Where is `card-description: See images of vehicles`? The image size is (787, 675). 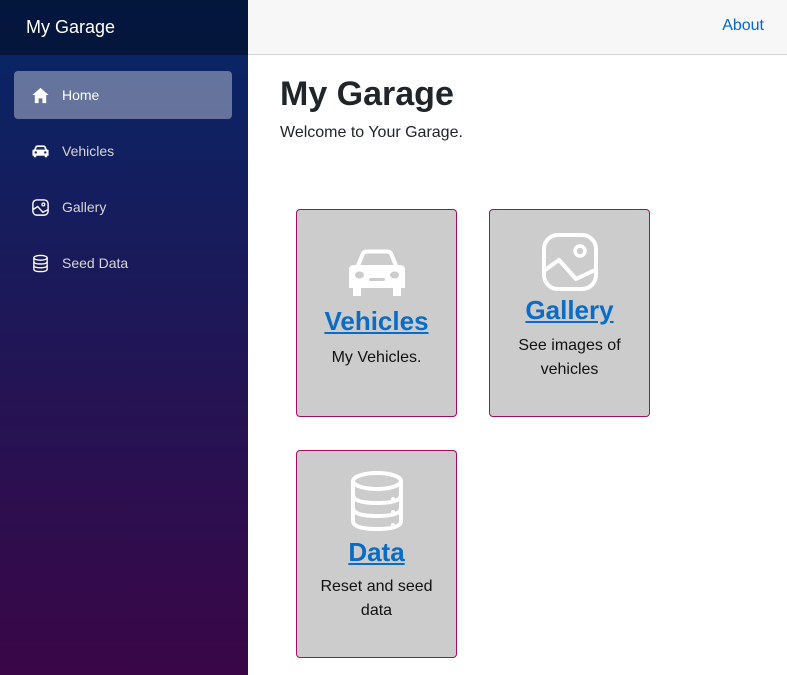
card-description: See images of vehicles is located at coordinates (569, 357).